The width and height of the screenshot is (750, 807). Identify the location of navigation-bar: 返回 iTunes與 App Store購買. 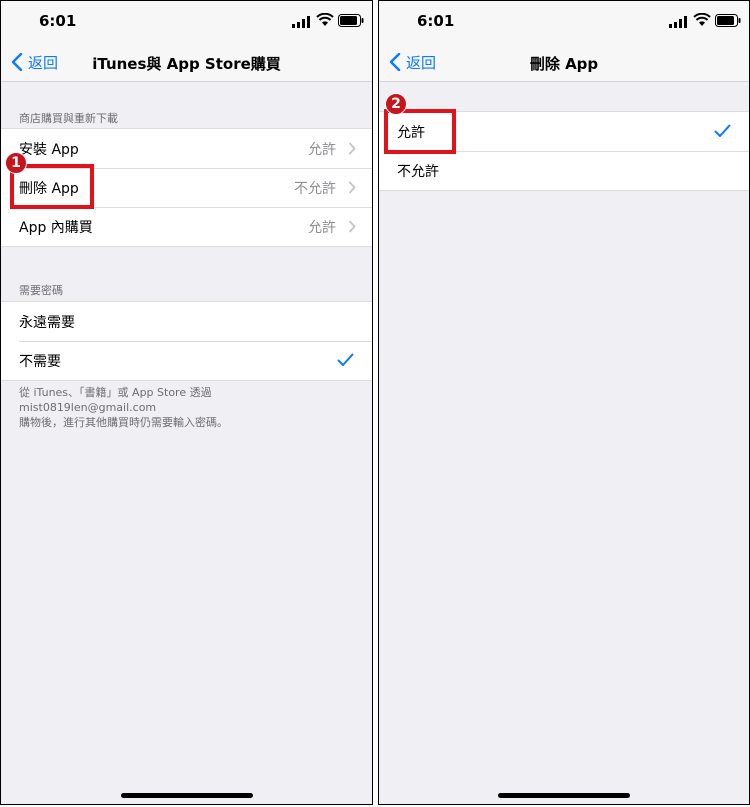
(186, 63).